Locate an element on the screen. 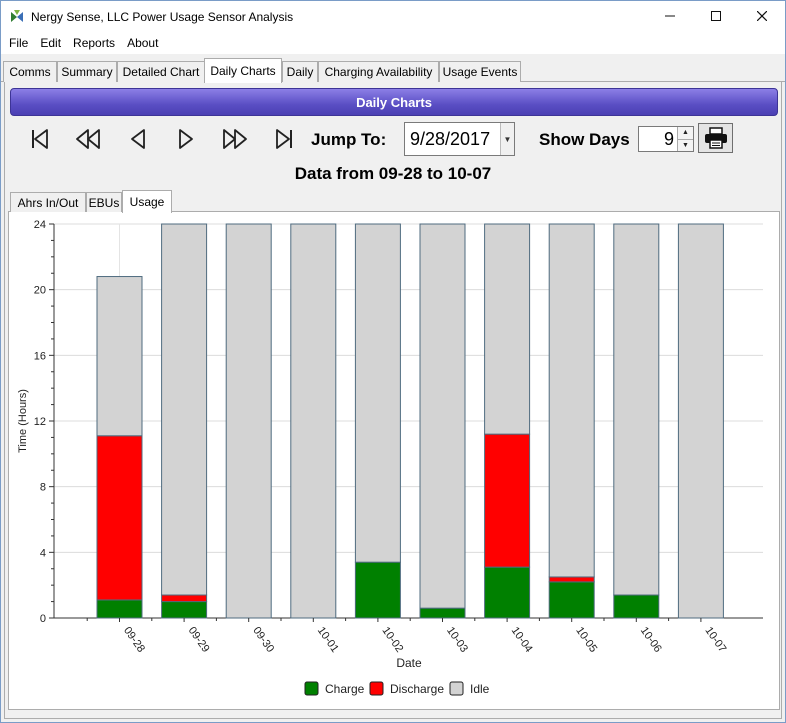 The width and height of the screenshot is (786, 723). print-button is located at coordinates (715, 138).